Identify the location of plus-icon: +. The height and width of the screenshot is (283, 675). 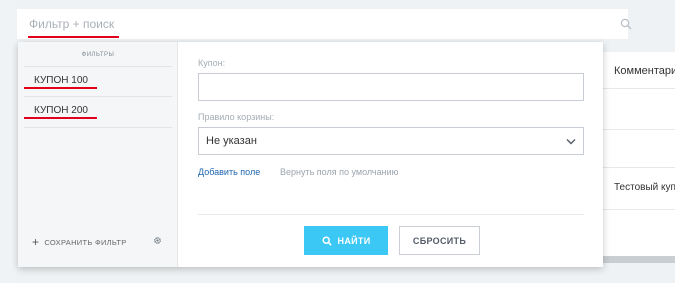
(36, 242).